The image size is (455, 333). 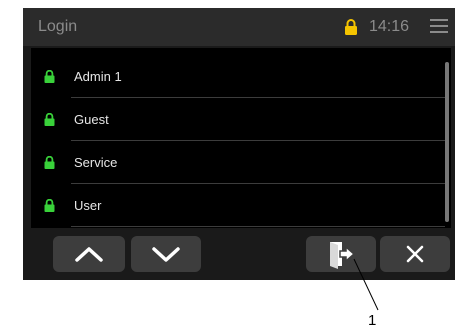 I want to click on callout-label: 1, so click(x=372, y=320).